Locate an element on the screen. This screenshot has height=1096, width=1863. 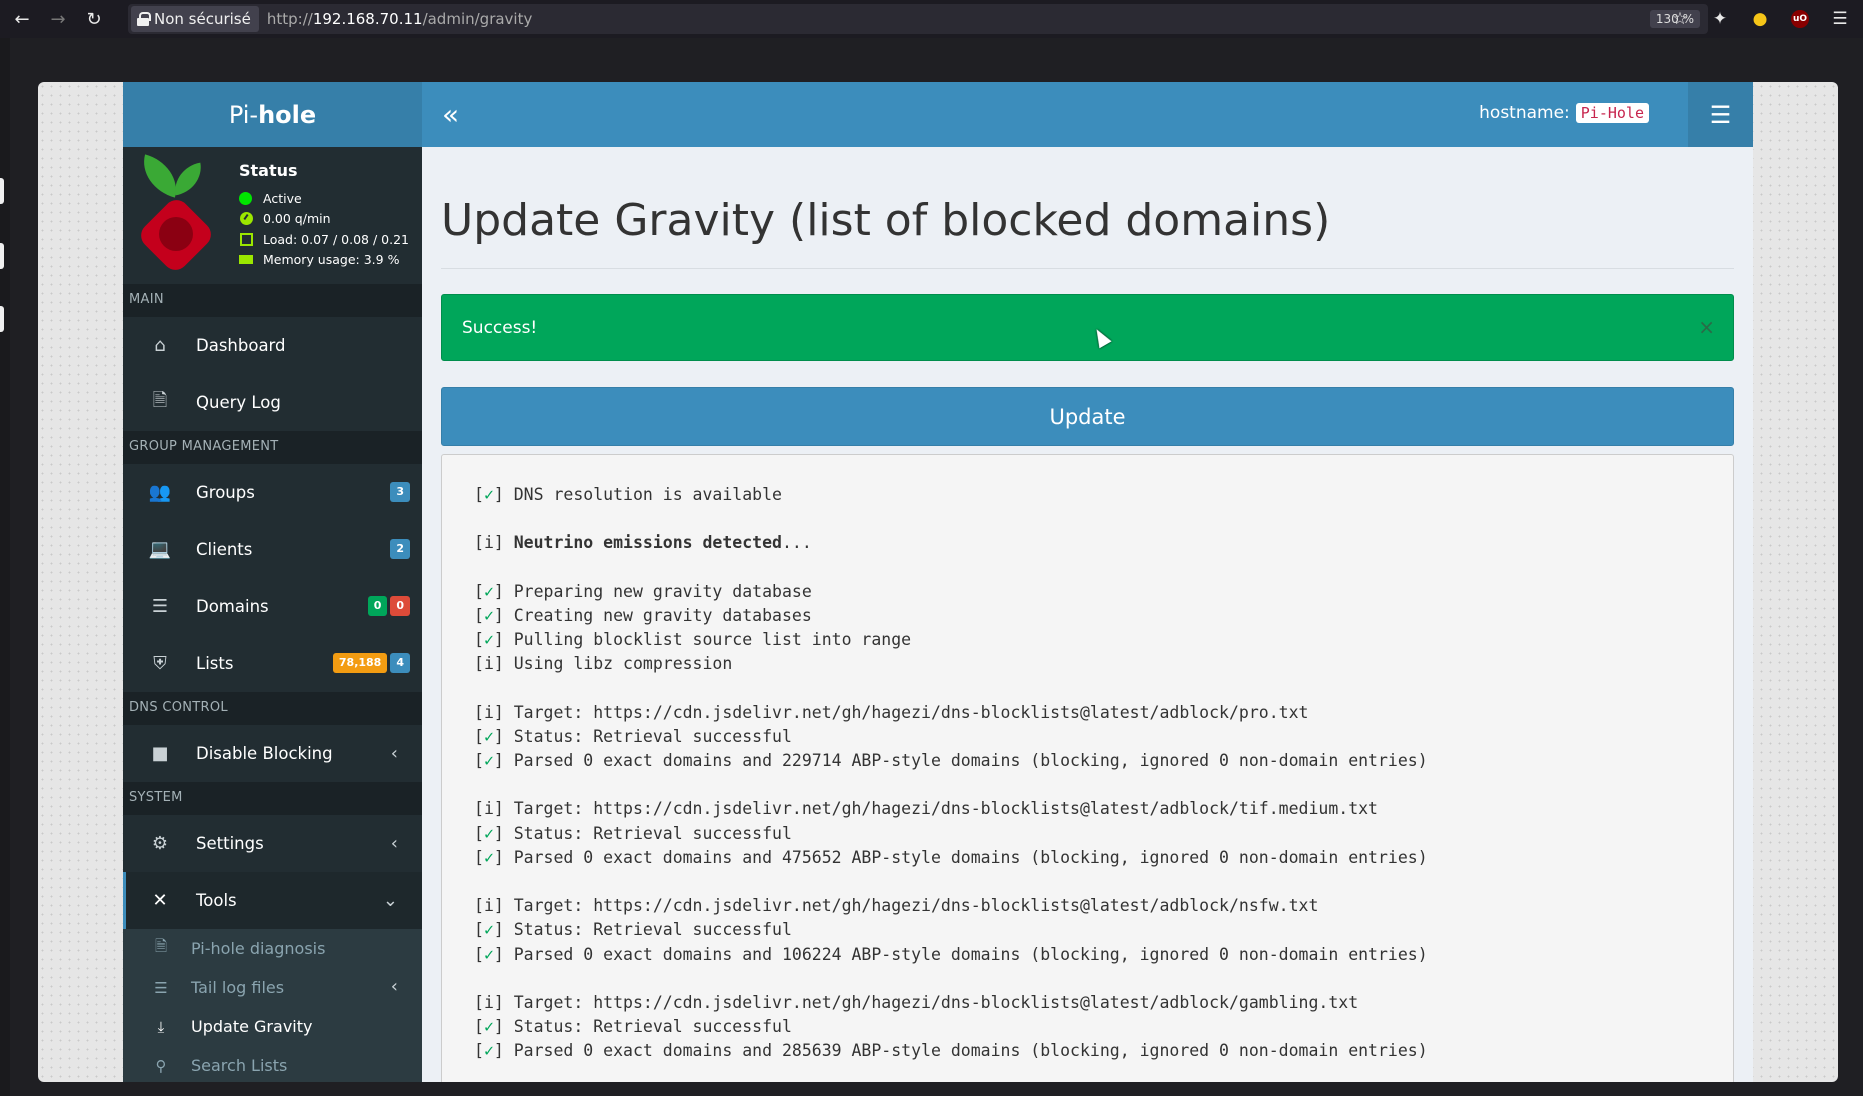
submenu-item-update-gravity: ⤓ Update Gravity is located at coordinates (272, 1026).